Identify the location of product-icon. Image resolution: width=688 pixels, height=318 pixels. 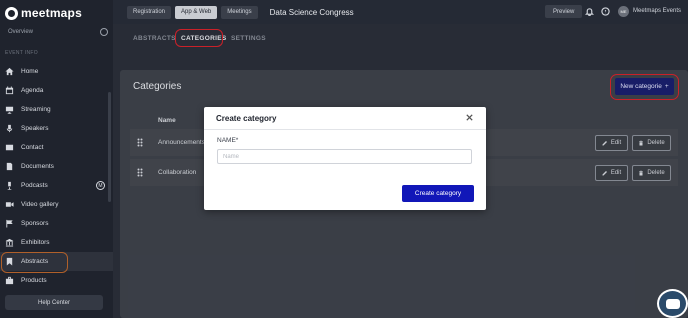
(9, 280).